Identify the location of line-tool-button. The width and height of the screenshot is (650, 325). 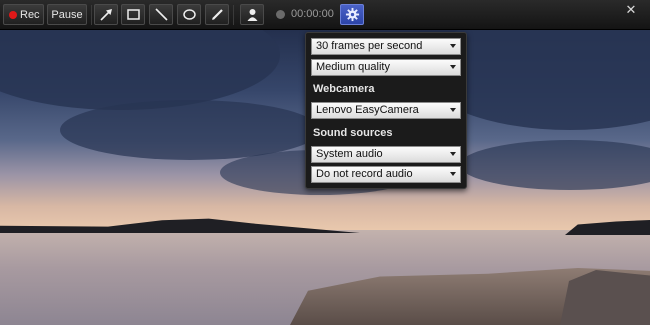
(161, 14).